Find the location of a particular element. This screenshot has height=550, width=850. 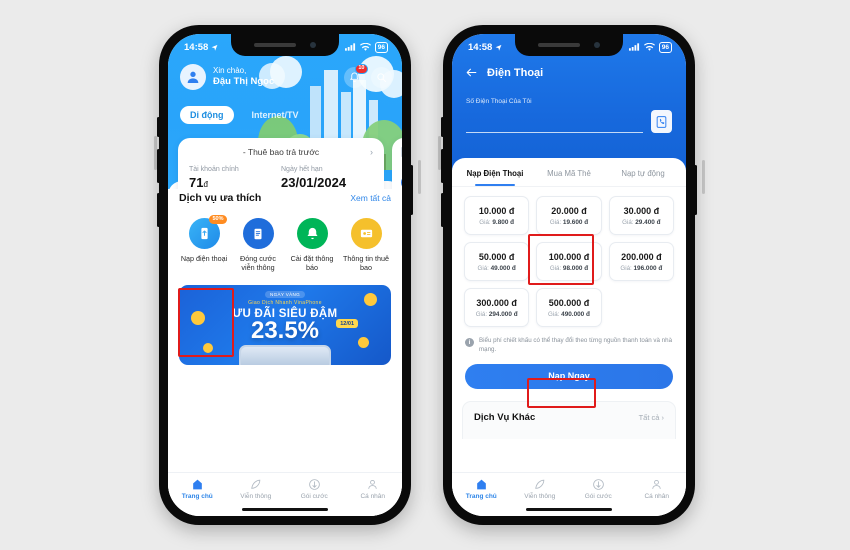

service-cai-dat-thong-bao: Cài đặt thông báo is located at coordinates (312, 245).